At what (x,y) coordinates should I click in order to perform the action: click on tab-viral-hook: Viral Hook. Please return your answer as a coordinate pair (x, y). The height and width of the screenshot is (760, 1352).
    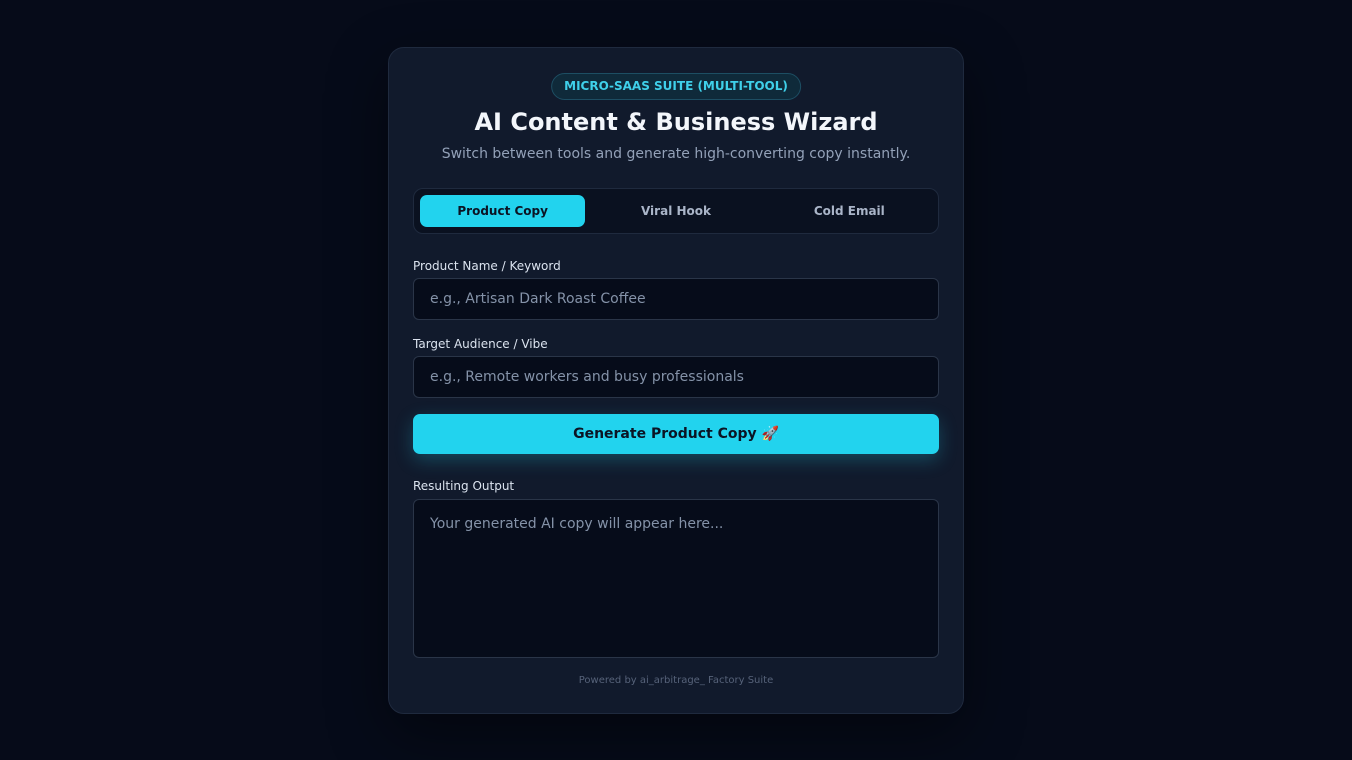
    Looking at the image, I should click on (675, 211).